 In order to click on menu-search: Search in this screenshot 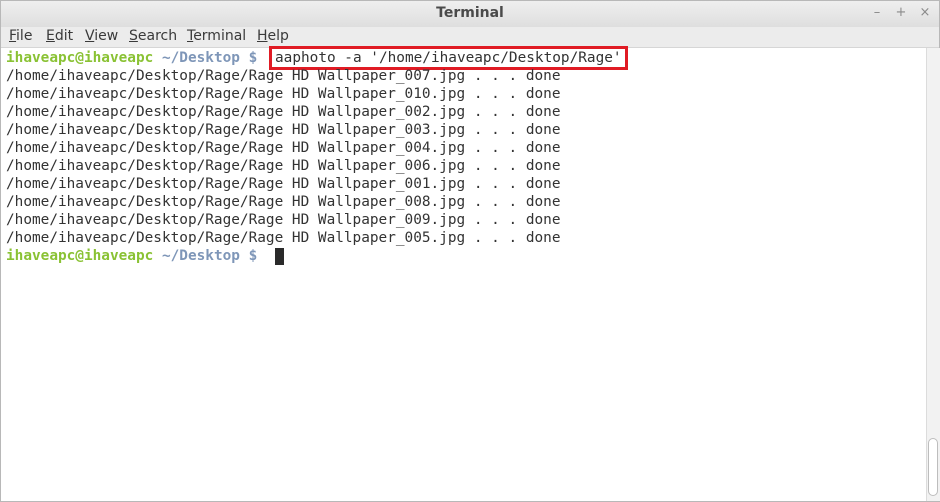, I will do `click(153, 36)`.